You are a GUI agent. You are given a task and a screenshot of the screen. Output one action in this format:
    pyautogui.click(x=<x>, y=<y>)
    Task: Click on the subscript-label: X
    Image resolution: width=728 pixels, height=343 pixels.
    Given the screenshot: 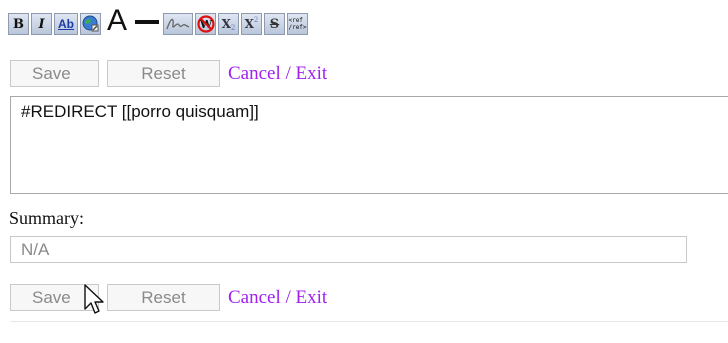 What is the action you would take?
    pyautogui.click(x=226, y=24)
    